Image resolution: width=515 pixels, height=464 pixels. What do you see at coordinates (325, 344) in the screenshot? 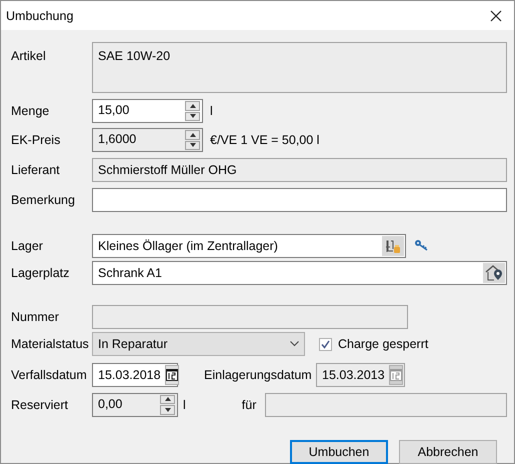
I see `checkbox` at bounding box center [325, 344].